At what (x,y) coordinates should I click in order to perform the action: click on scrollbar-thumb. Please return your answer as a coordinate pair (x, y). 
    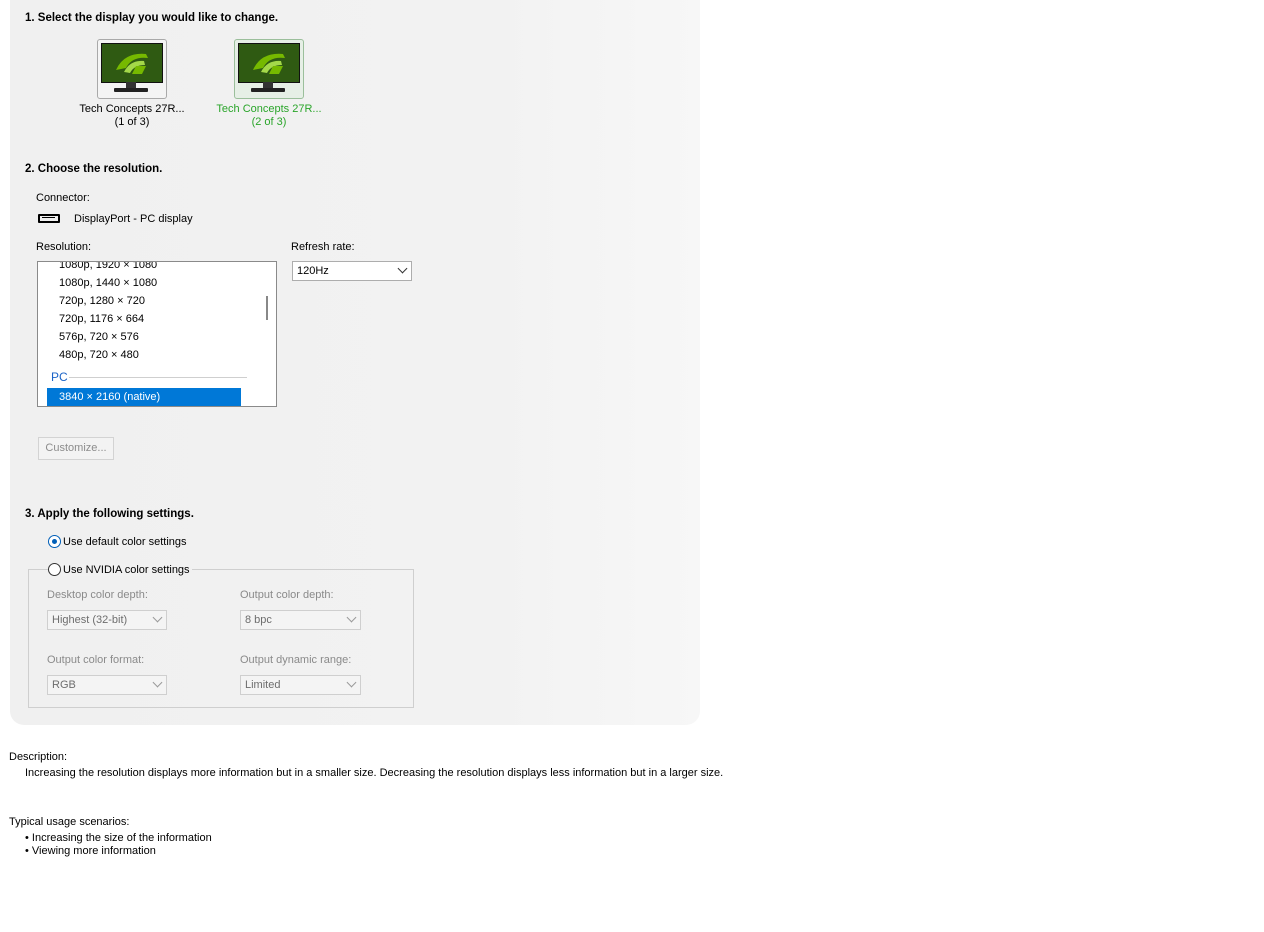
    Looking at the image, I should click on (267, 308).